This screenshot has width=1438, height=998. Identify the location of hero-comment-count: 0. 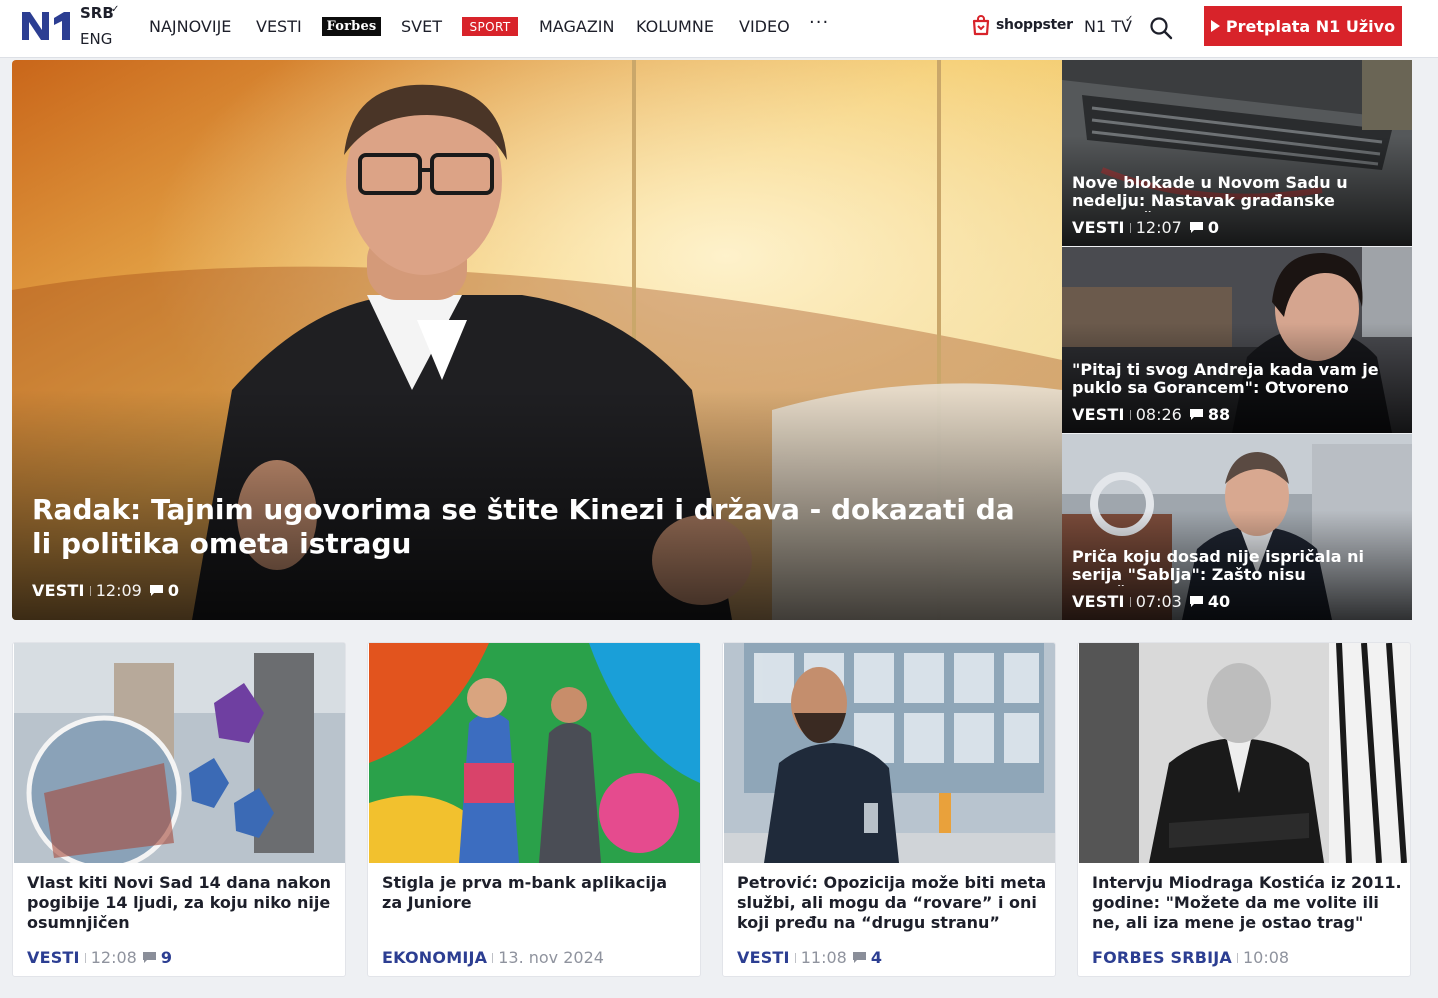
(173, 590).